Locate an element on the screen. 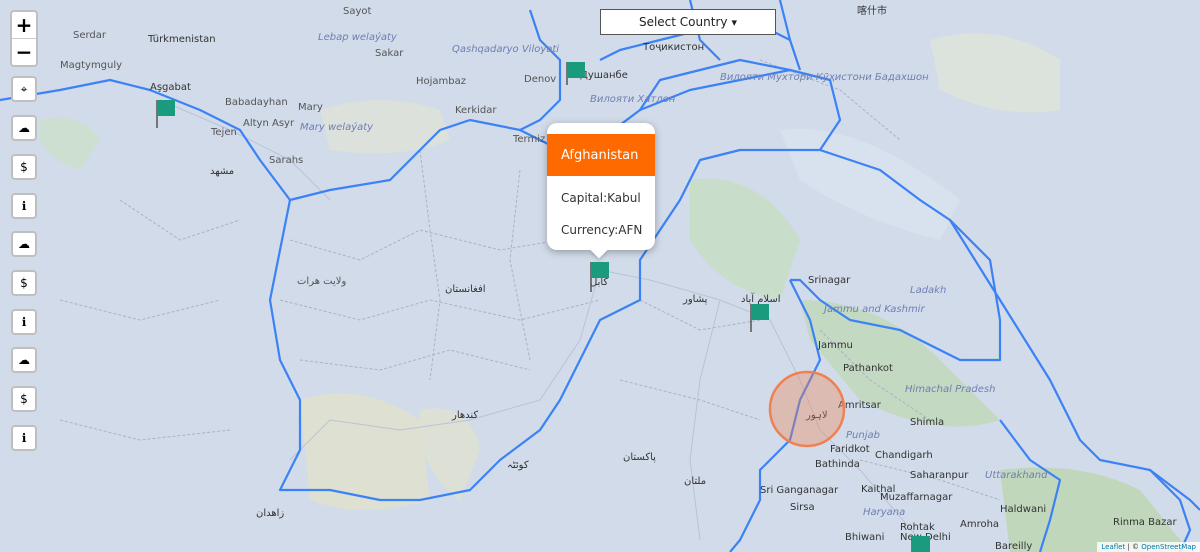  info-button: ℹ is located at coordinates (24, 206).